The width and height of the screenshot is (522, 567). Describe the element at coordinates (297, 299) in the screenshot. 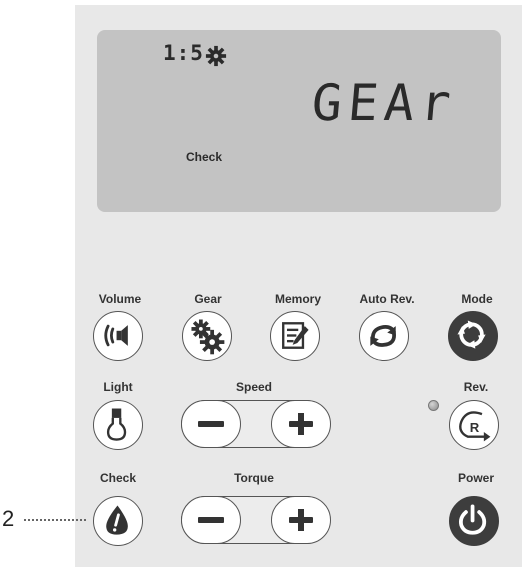

I see `memory-label: Memory` at that location.